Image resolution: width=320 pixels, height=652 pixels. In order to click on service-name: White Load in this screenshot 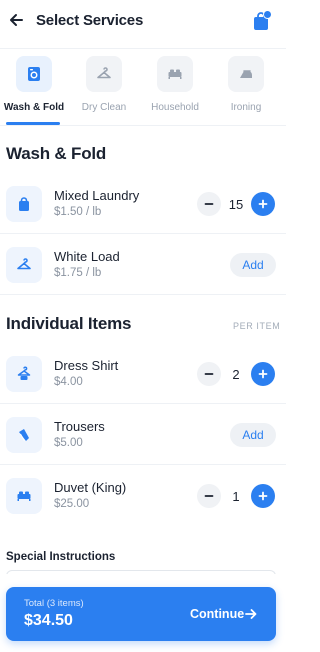, I will do `click(87, 256)`.